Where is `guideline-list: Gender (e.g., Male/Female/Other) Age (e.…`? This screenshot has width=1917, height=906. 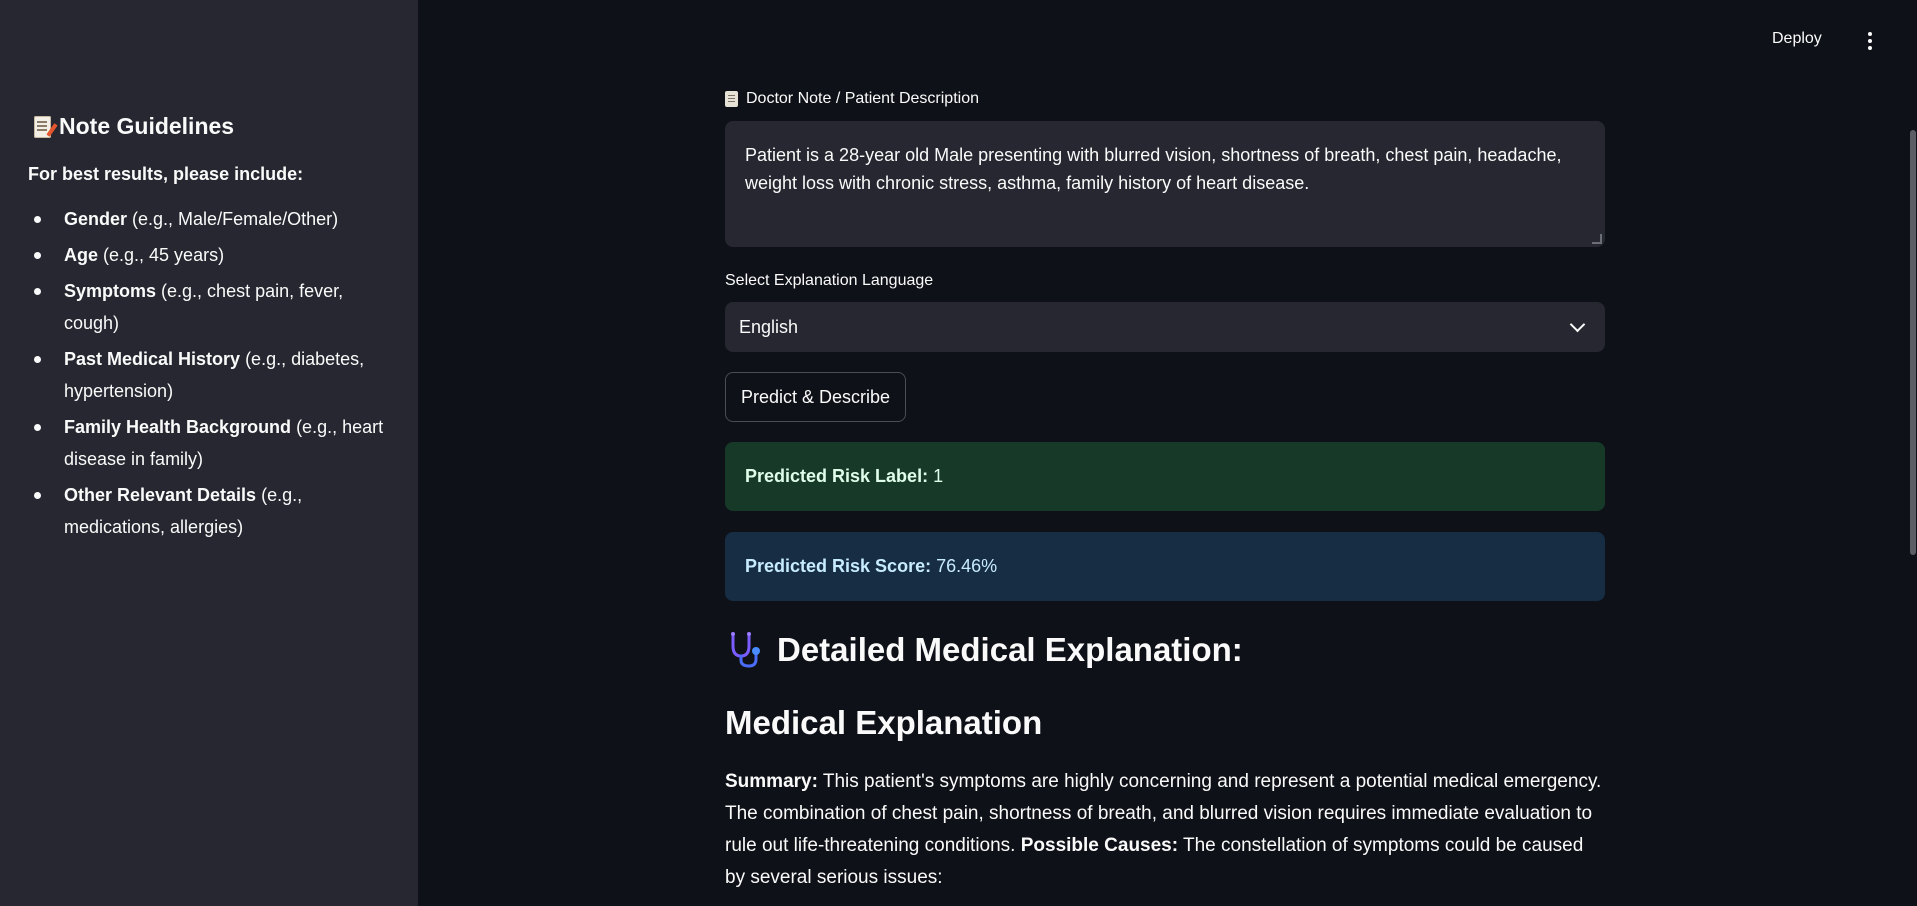 guideline-list: Gender (e.g., Male/Female/Other) Age (e.… is located at coordinates (209, 373).